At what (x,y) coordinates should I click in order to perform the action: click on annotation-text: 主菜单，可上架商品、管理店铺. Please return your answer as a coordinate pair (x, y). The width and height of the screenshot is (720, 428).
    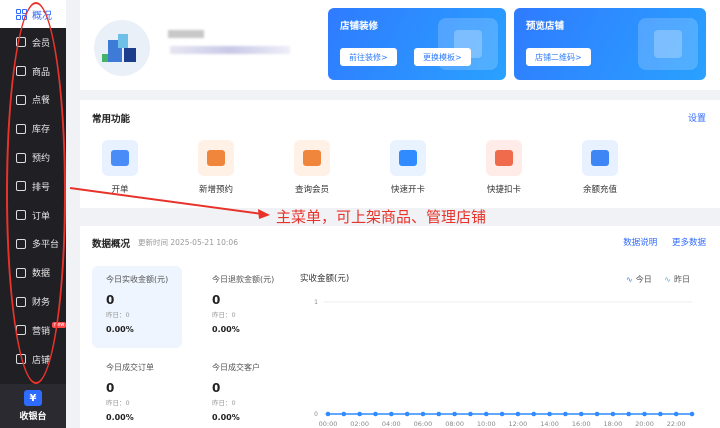
    Looking at the image, I should click on (381, 217).